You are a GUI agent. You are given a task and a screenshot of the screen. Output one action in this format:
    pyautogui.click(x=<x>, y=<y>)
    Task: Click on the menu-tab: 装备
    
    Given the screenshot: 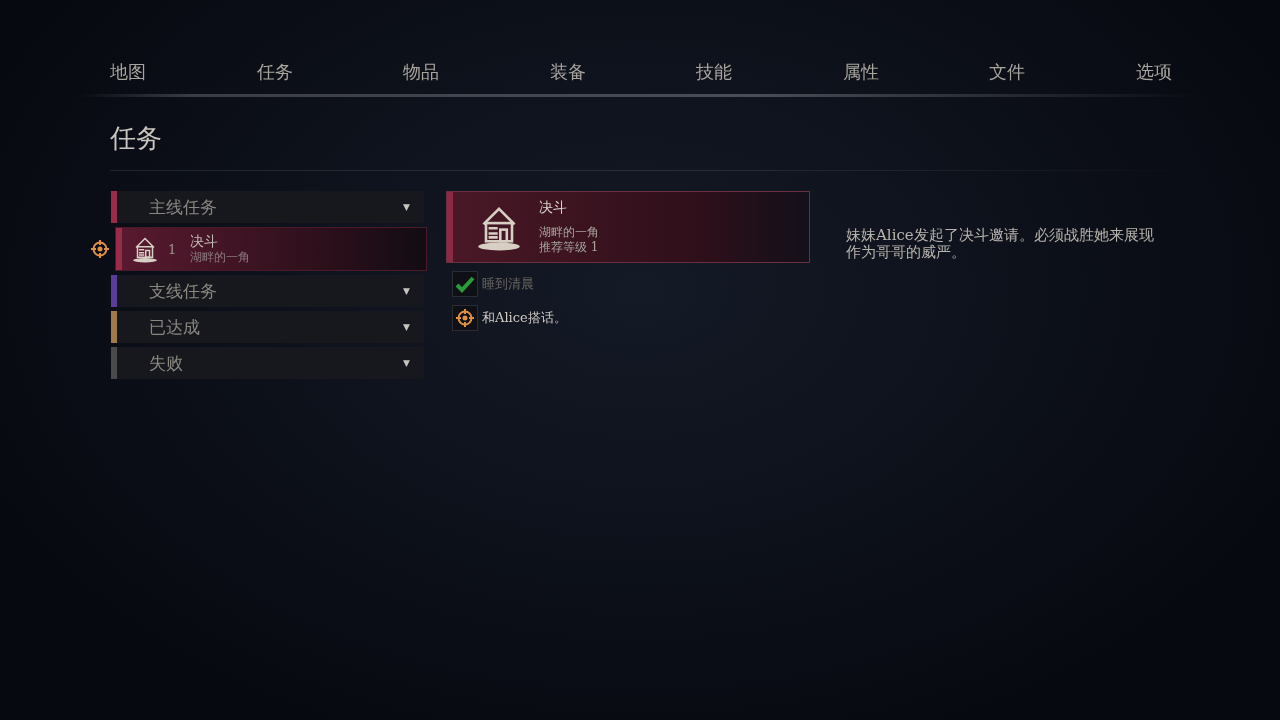 What is the action you would take?
    pyautogui.click(x=567, y=72)
    